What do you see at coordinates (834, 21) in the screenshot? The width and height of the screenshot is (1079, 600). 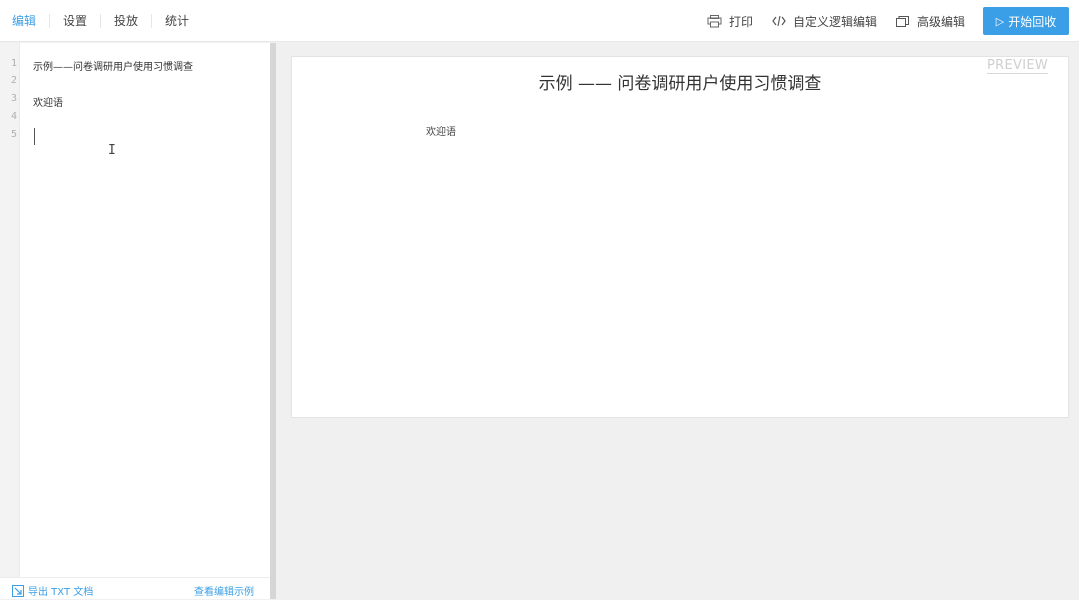 I see `custom-logic-label: 自定义逻辑编辑` at bounding box center [834, 21].